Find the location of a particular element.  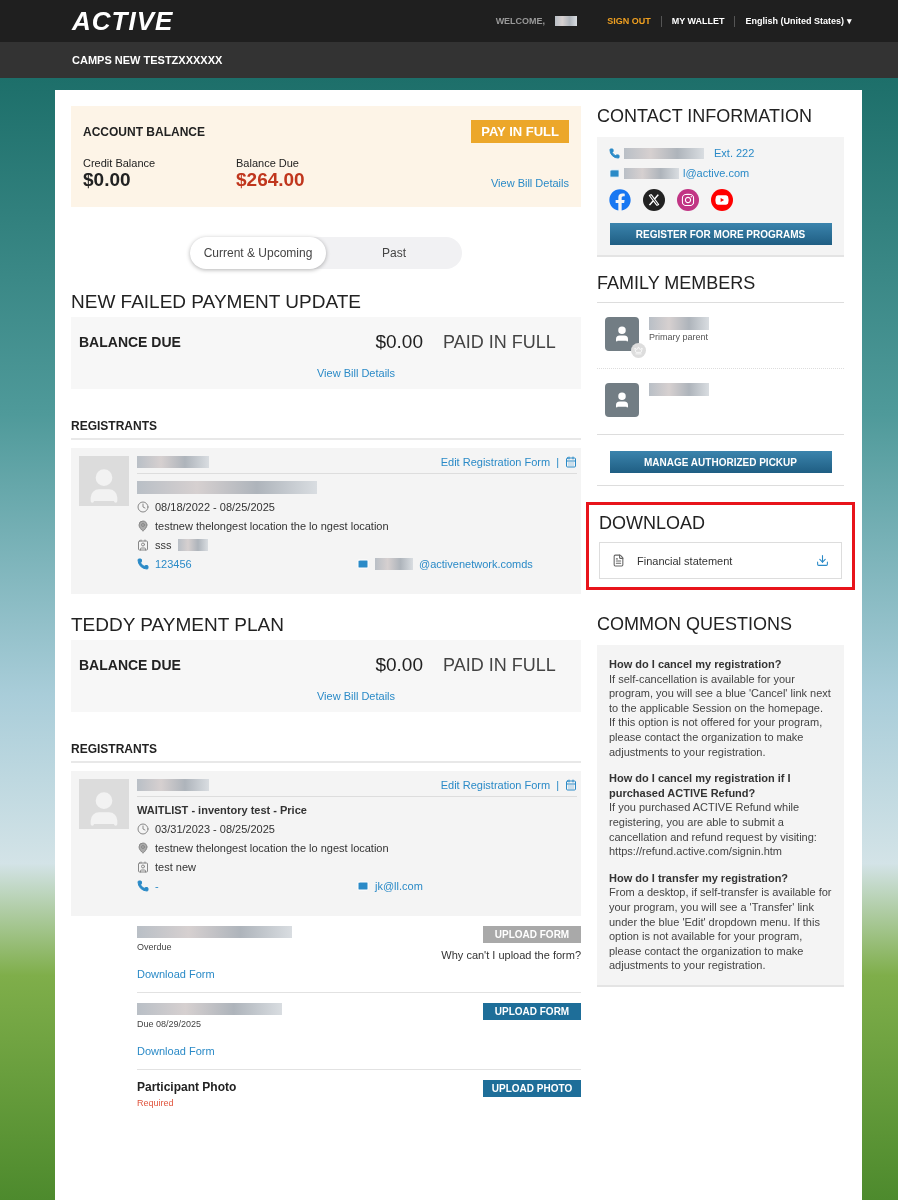

question: How do I transfer my registration? is located at coordinates (699, 878).